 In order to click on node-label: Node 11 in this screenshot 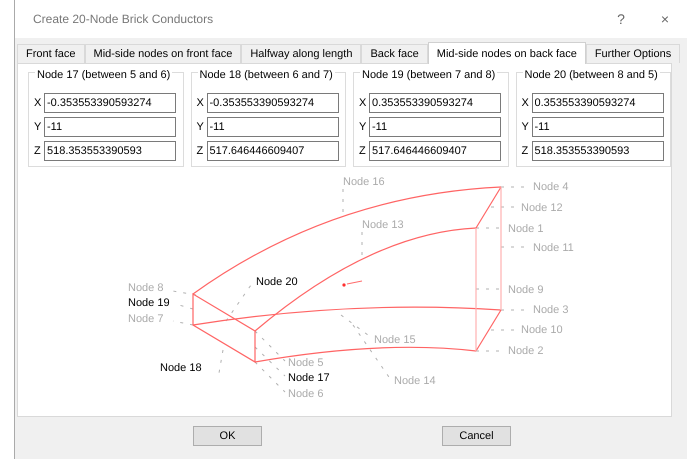, I will do `click(553, 248)`.